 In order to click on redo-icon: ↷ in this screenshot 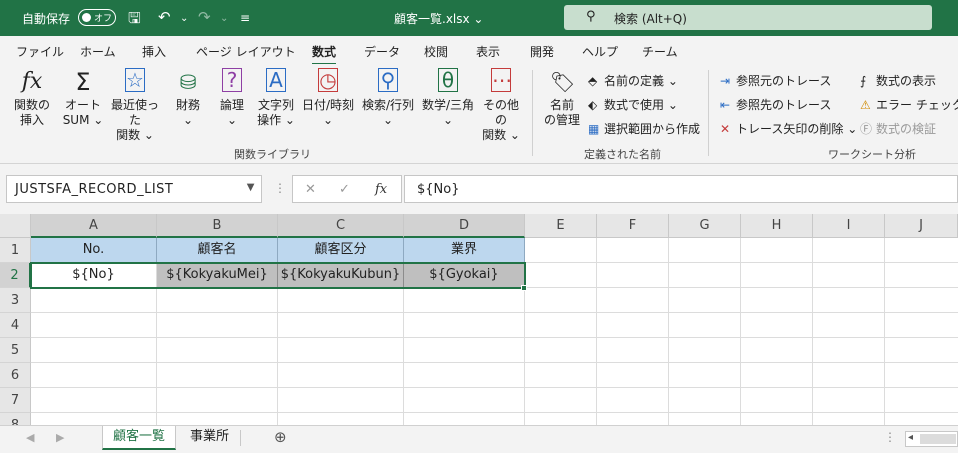, I will do `click(204, 17)`.